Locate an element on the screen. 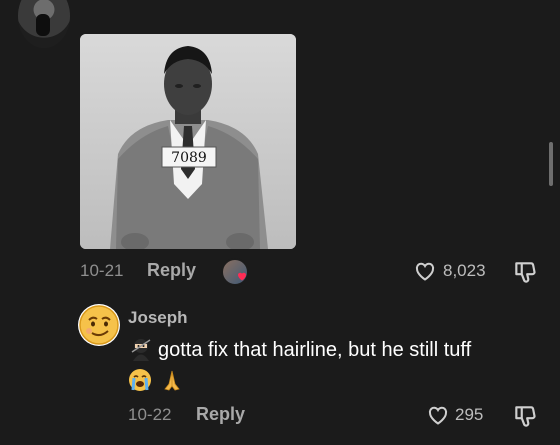 This screenshot has width=560, height=445. dislike-button is located at coordinates (525, 272).